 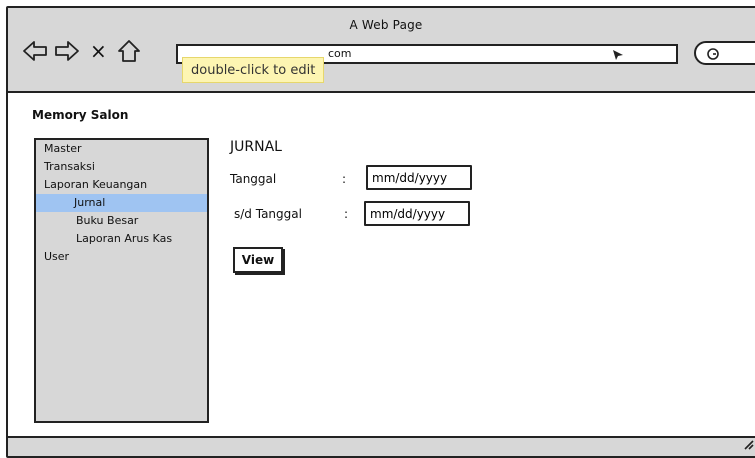 What do you see at coordinates (268, 214) in the screenshot?
I see `end-date-label: s/d Tanggal` at bounding box center [268, 214].